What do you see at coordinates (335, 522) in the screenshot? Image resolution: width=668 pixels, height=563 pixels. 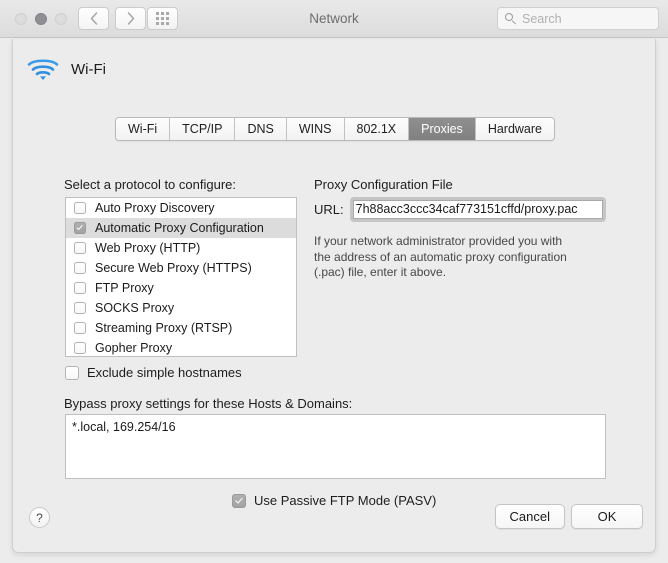 I see `sheet-footer: ? Cancel OK` at bounding box center [335, 522].